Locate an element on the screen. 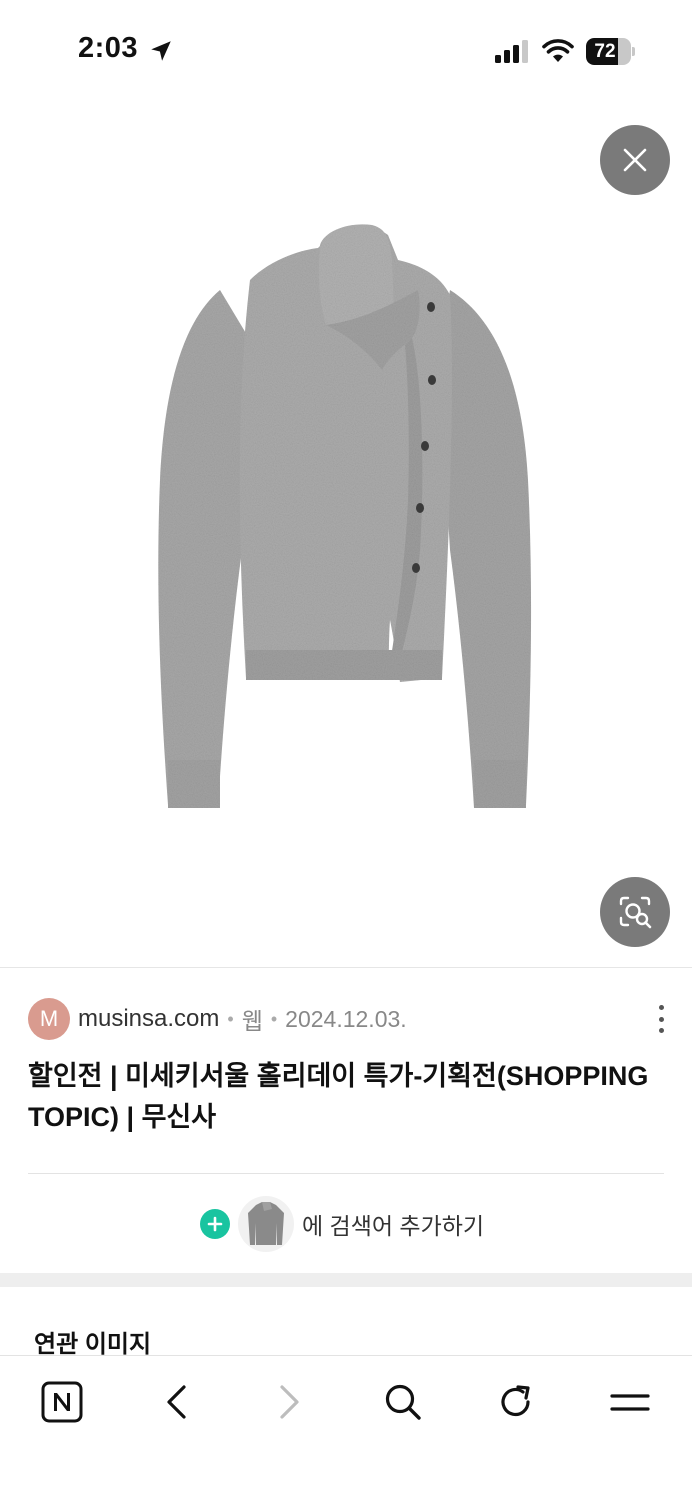  search-icon is located at coordinates (403, 1402).